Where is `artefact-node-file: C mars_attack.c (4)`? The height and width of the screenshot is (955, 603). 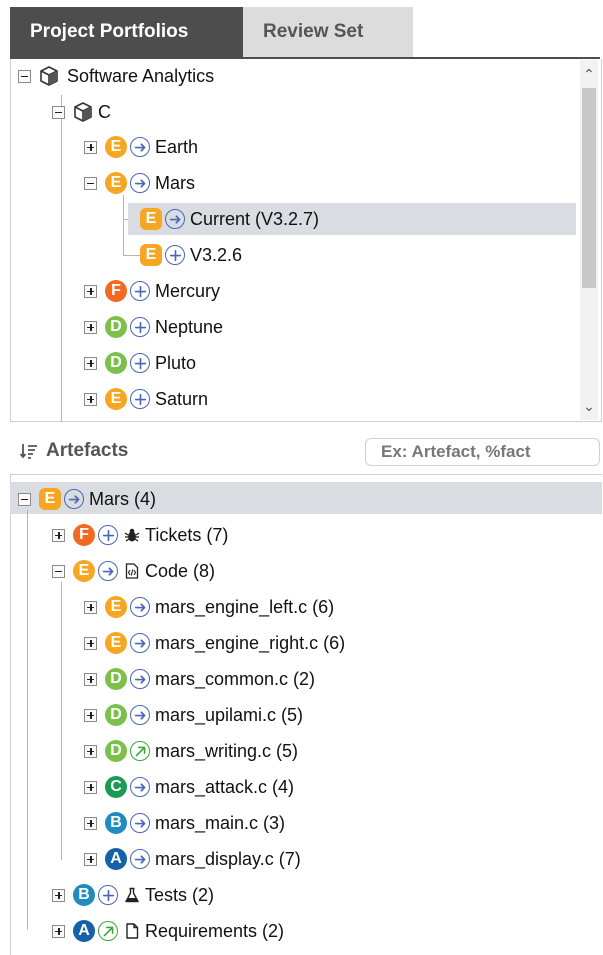 artefact-node-file: C mars_attack.c (4) is located at coordinates (189, 787).